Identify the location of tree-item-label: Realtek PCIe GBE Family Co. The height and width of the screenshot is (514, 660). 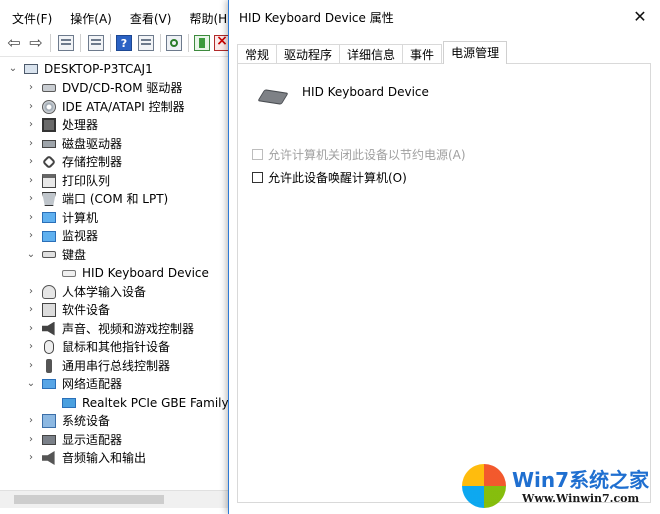
(165, 402).